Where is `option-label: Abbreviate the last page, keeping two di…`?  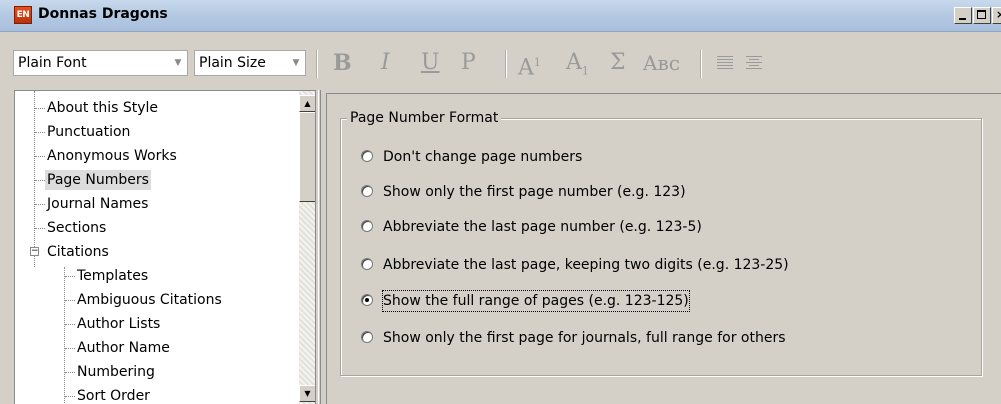
option-label: Abbreviate the last page, keeping two di… is located at coordinates (586, 265).